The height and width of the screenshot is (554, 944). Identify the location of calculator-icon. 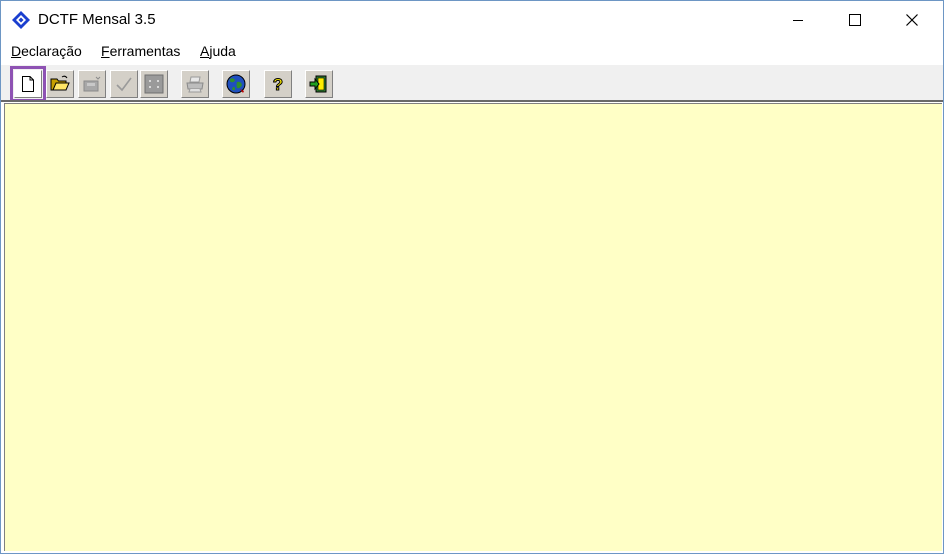
(154, 84).